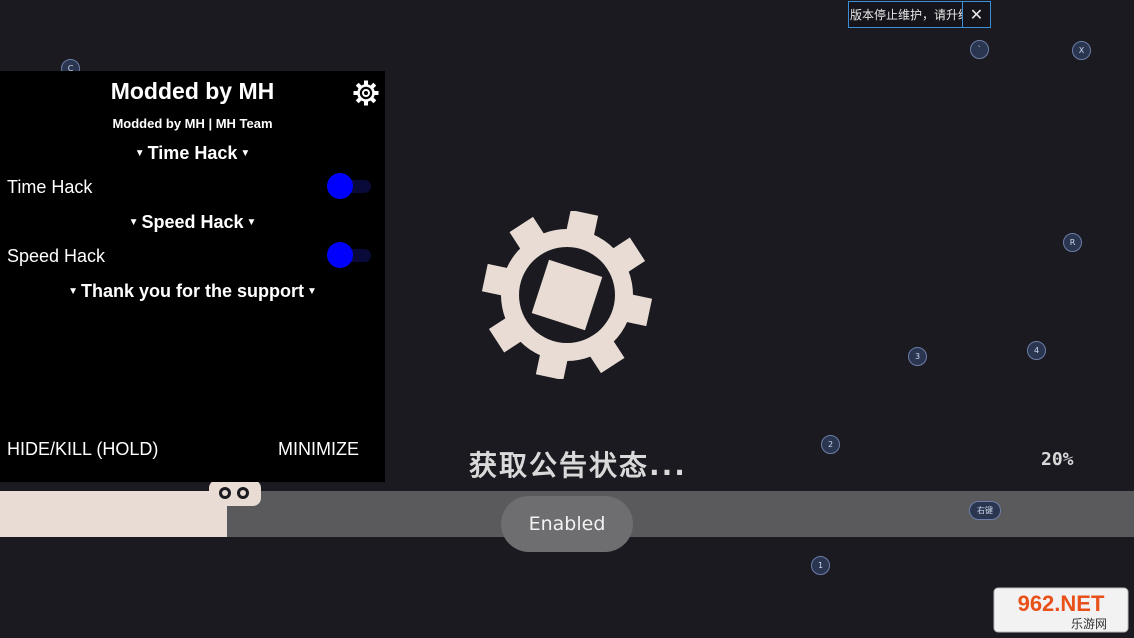 This screenshot has height=638, width=1134. I want to click on update-notice-bar: 版本停止维护，请升级 ✕, so click(919, 14).